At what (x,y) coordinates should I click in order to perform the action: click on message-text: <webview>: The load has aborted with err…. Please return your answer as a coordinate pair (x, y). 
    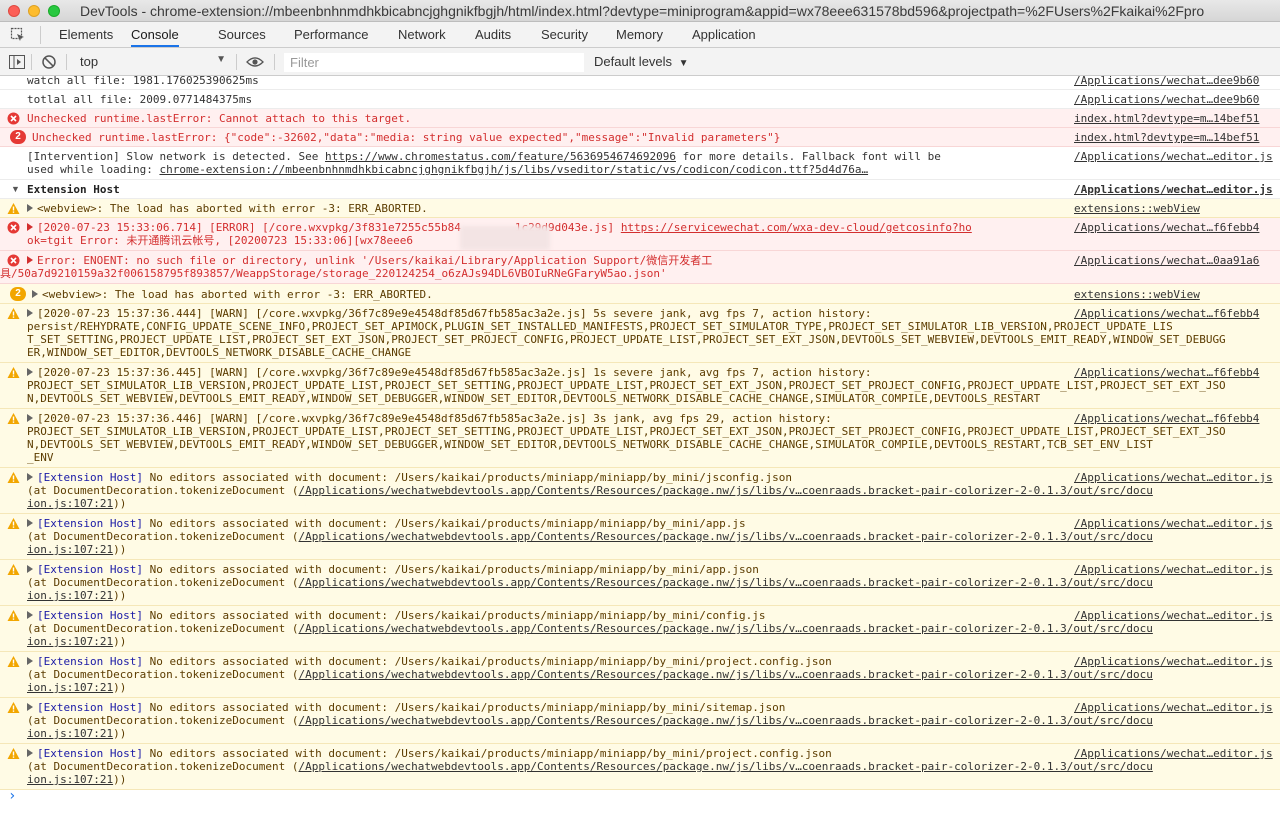
    Looking at the image, I should click on (554, 294).